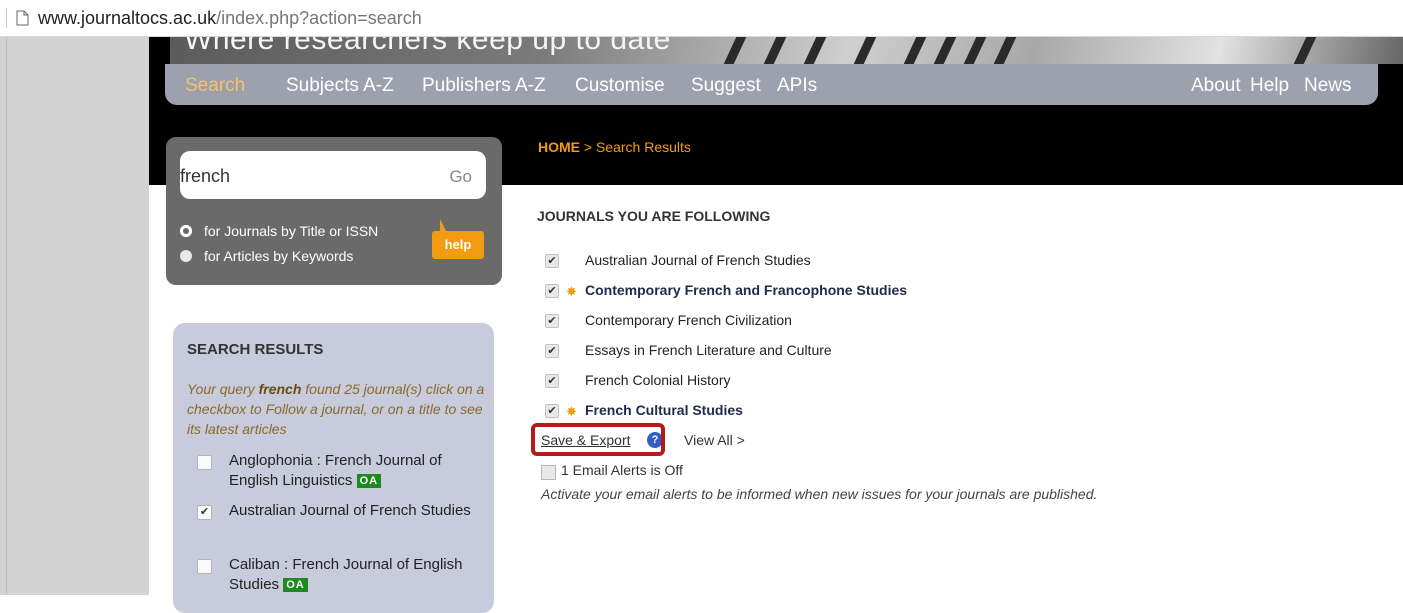  I want to click on nav-suggest: Suggest, so click(726, 86).